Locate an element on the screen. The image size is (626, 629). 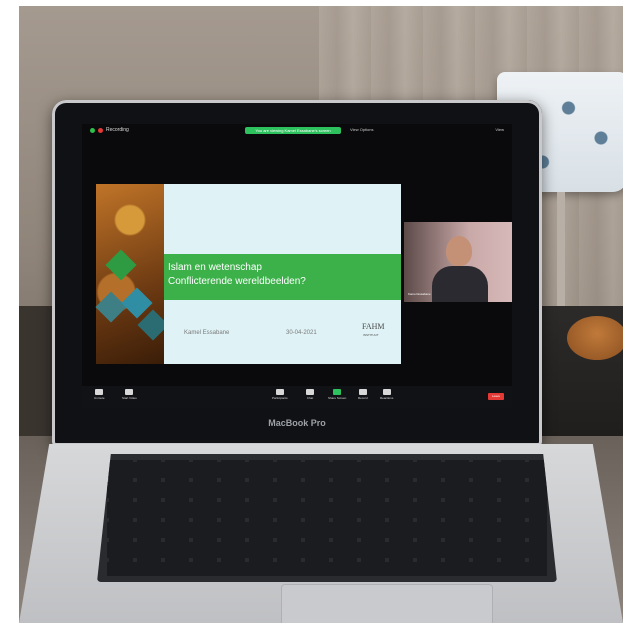
participant-video-tile: Kamel Essabane is located at coordinates (458, 262).